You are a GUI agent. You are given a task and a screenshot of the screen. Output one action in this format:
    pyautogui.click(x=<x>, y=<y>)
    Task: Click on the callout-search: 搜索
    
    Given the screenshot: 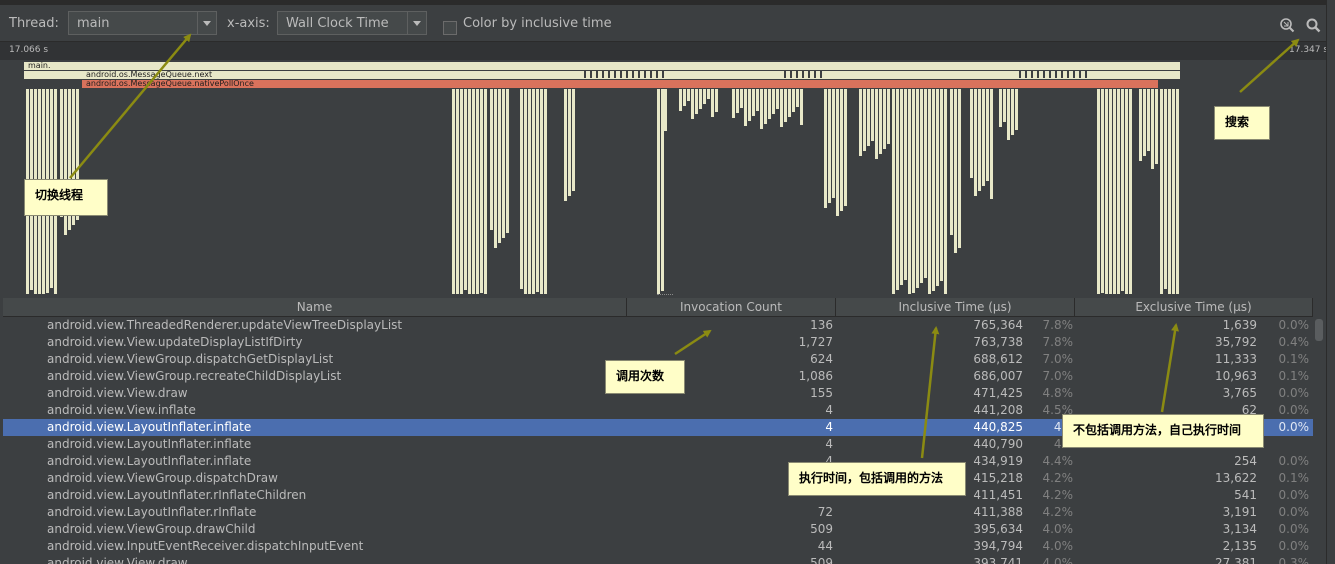 What is the action you would take?
    pyautogui.click(x=1242, y=123)
    